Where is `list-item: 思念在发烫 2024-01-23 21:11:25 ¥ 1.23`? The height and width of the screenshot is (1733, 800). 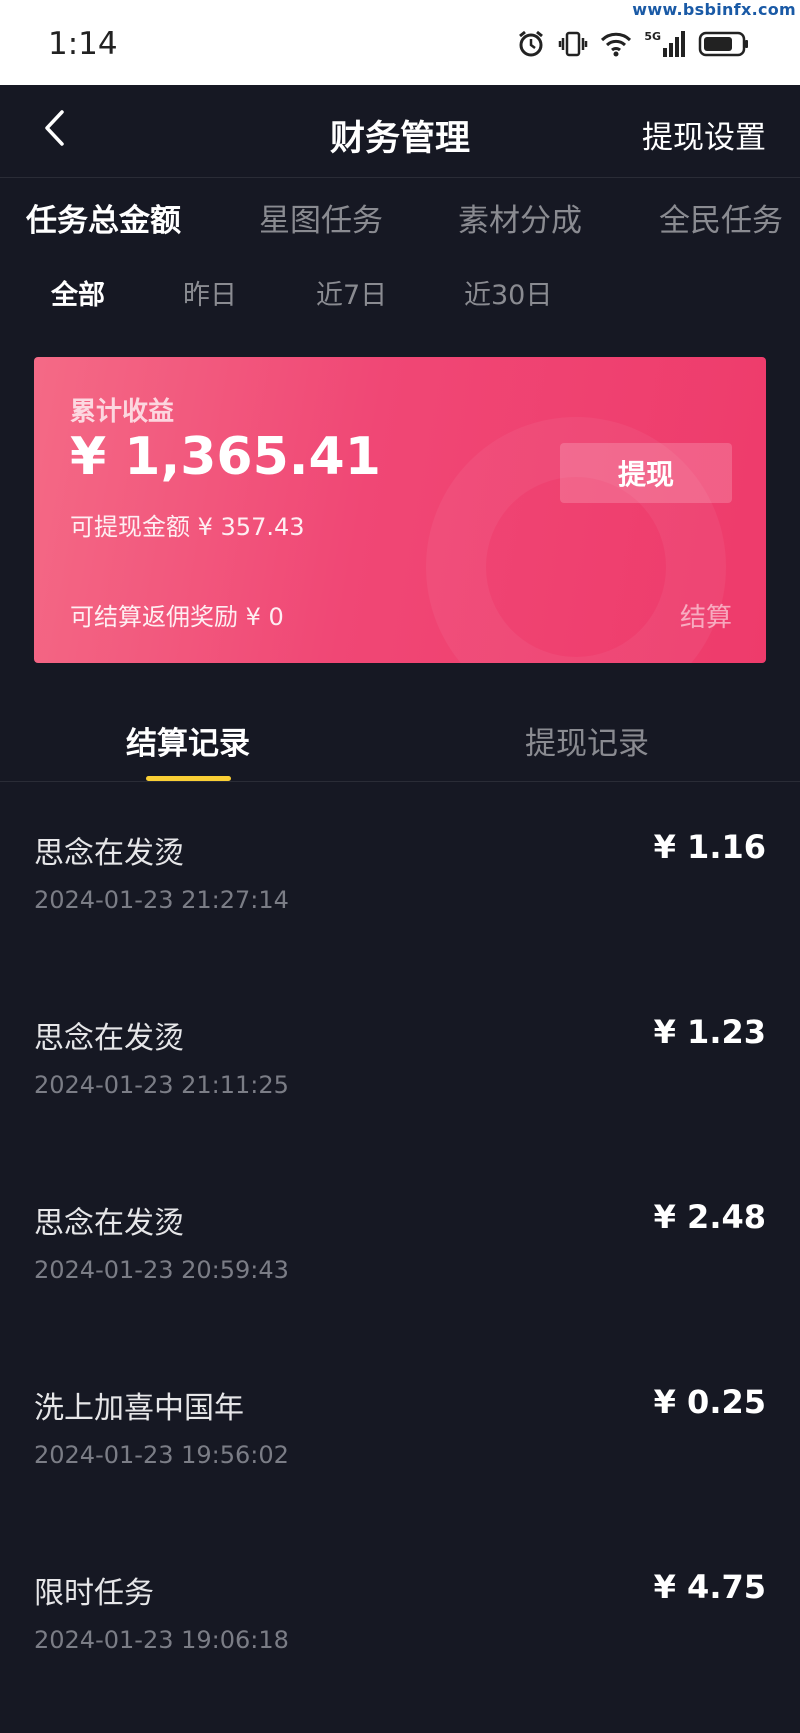
list-item: 思念在发烫 2024-01-23 21:11:25 ¥ 1.23 is located at coordinates (400, 1059).